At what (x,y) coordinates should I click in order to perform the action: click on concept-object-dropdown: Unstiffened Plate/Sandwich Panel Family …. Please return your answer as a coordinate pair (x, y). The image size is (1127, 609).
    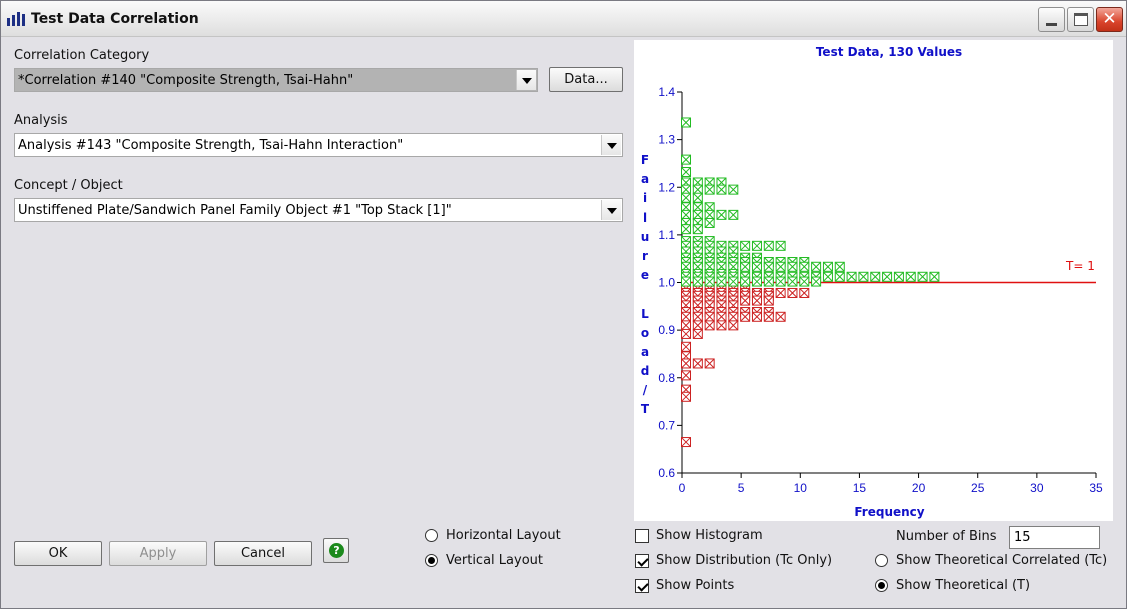
    Looking at the image, I should click on (318, 210).